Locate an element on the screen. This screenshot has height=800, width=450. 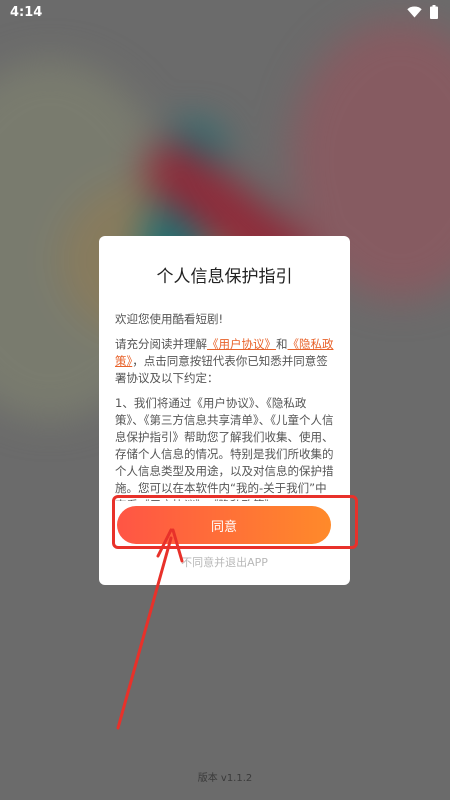
status-icons is located at coordinates (422, 12).